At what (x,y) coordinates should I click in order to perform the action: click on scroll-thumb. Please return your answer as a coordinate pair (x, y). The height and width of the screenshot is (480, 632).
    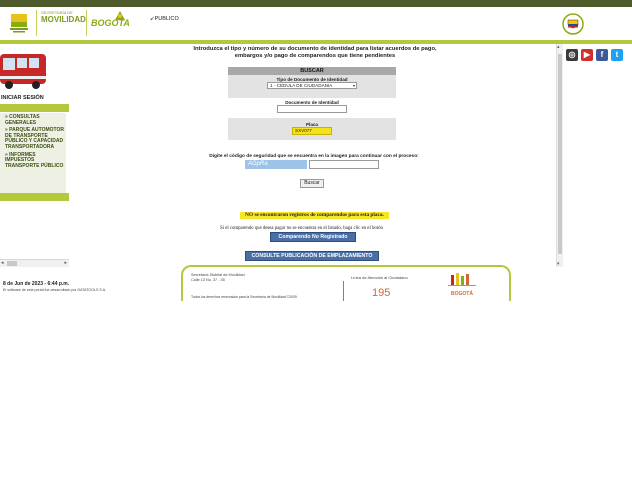
    Looking at the image, I should click on (12, 263).